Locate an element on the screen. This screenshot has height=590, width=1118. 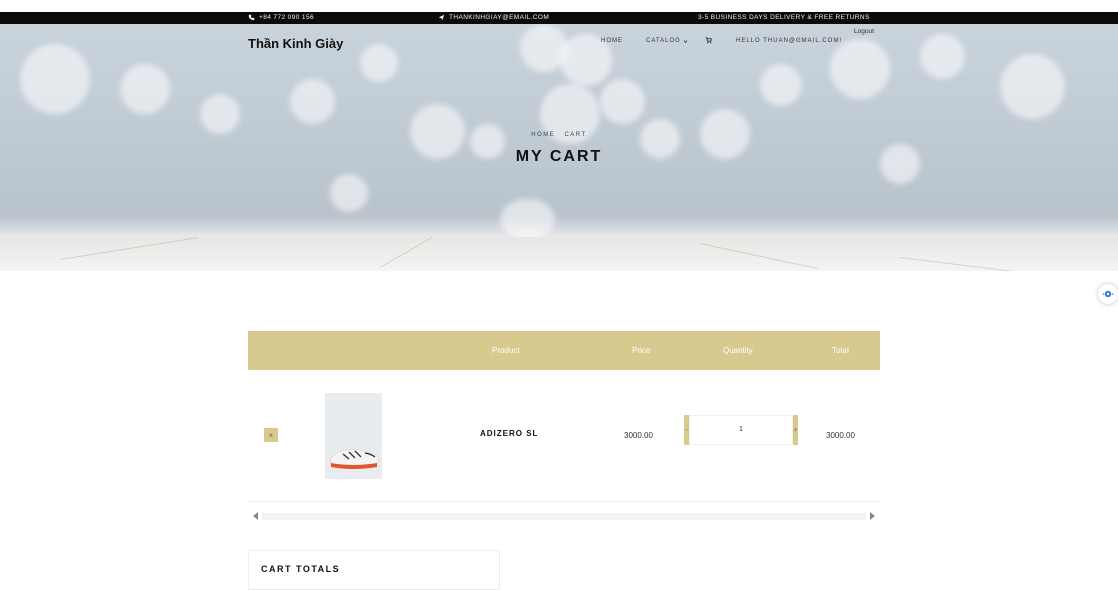
cart-icon is located at coordinates (708, 40).